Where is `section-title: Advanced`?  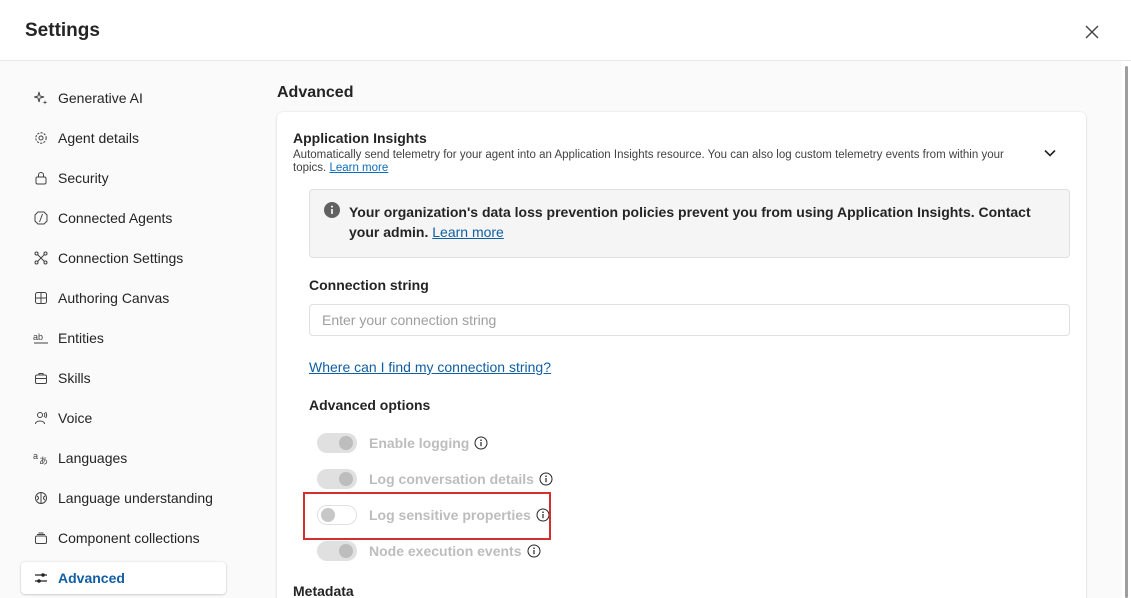
section-title: Advanced is located at coordinates (315, 92).